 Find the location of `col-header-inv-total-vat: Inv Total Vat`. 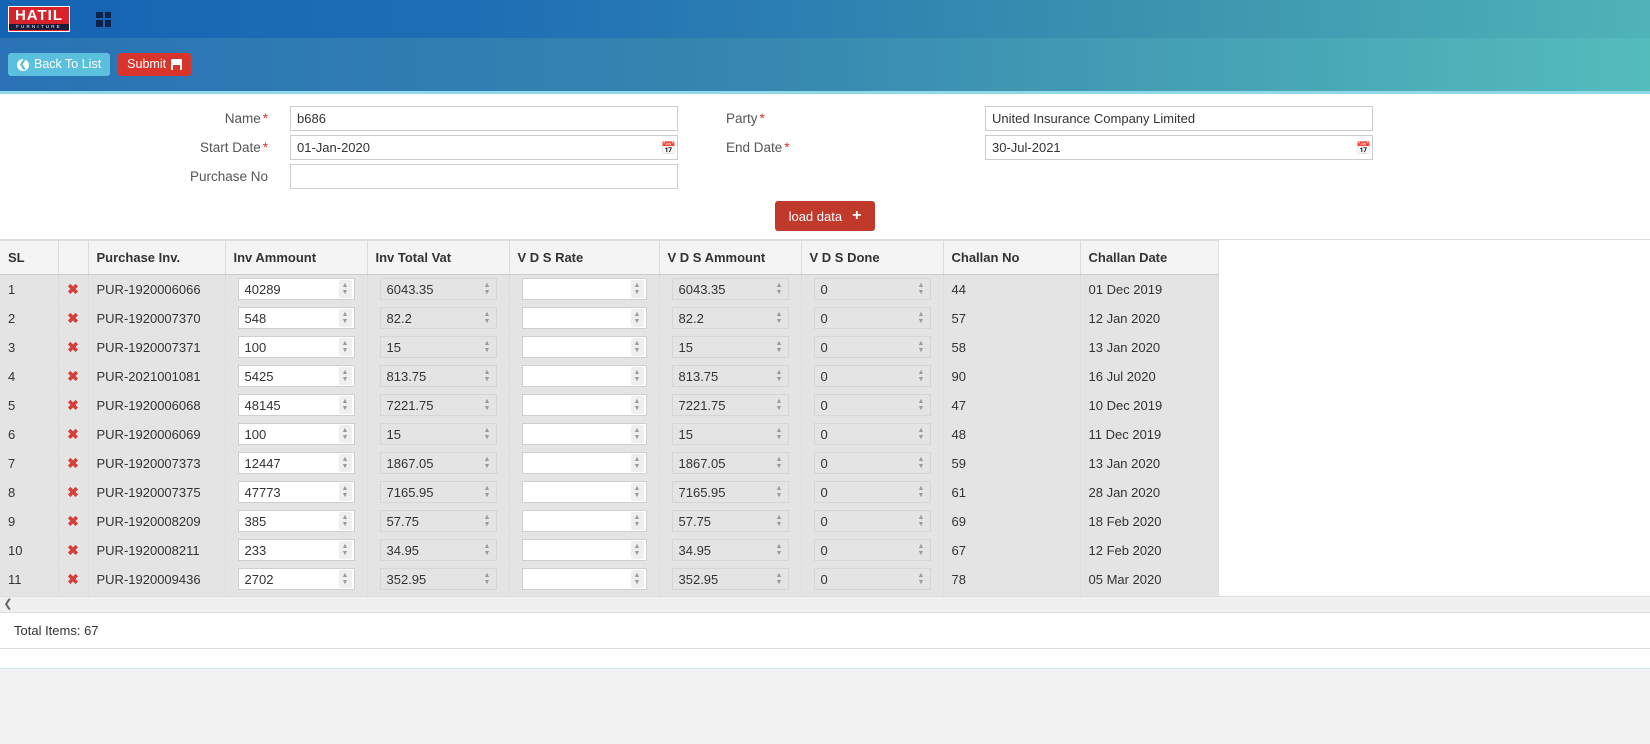

col-header-inv-total-vat: Inv Total Vat is located at coordinates (438, 257).